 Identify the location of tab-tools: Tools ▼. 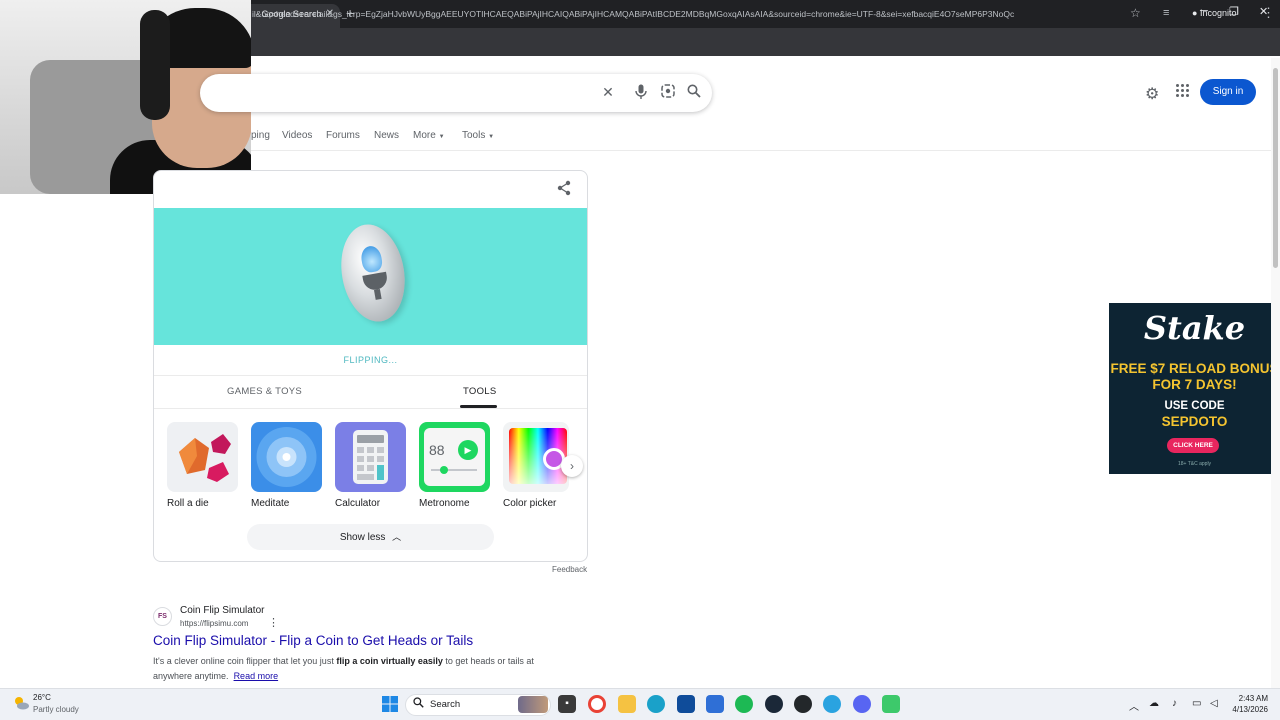
(478, 135).